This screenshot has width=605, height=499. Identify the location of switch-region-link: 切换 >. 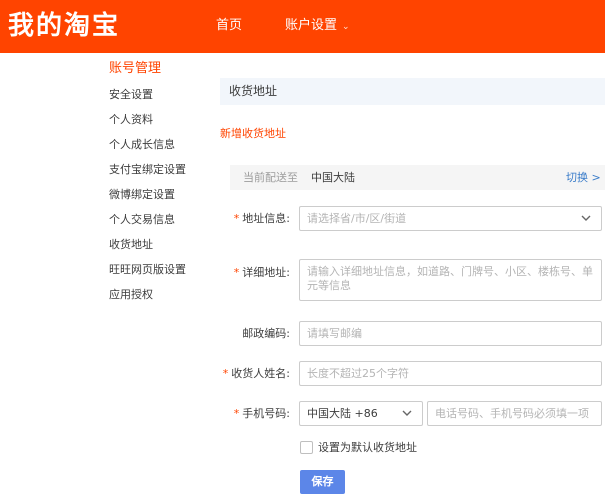
(583, 177).